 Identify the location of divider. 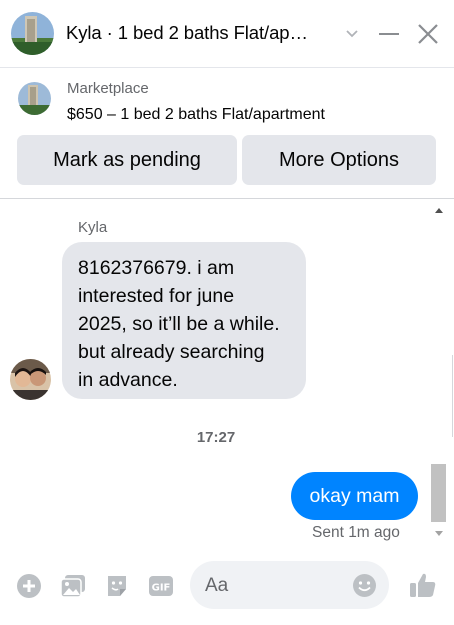
(452, 396).